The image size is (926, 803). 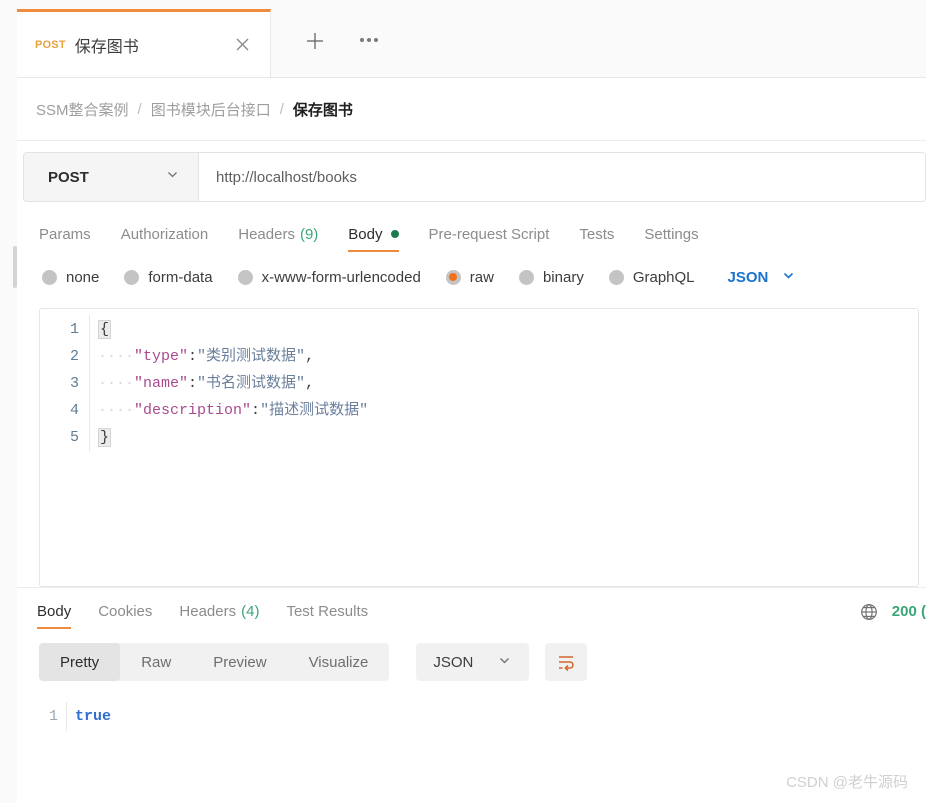 I want to click on close-icon, so click(x=242, y=45).